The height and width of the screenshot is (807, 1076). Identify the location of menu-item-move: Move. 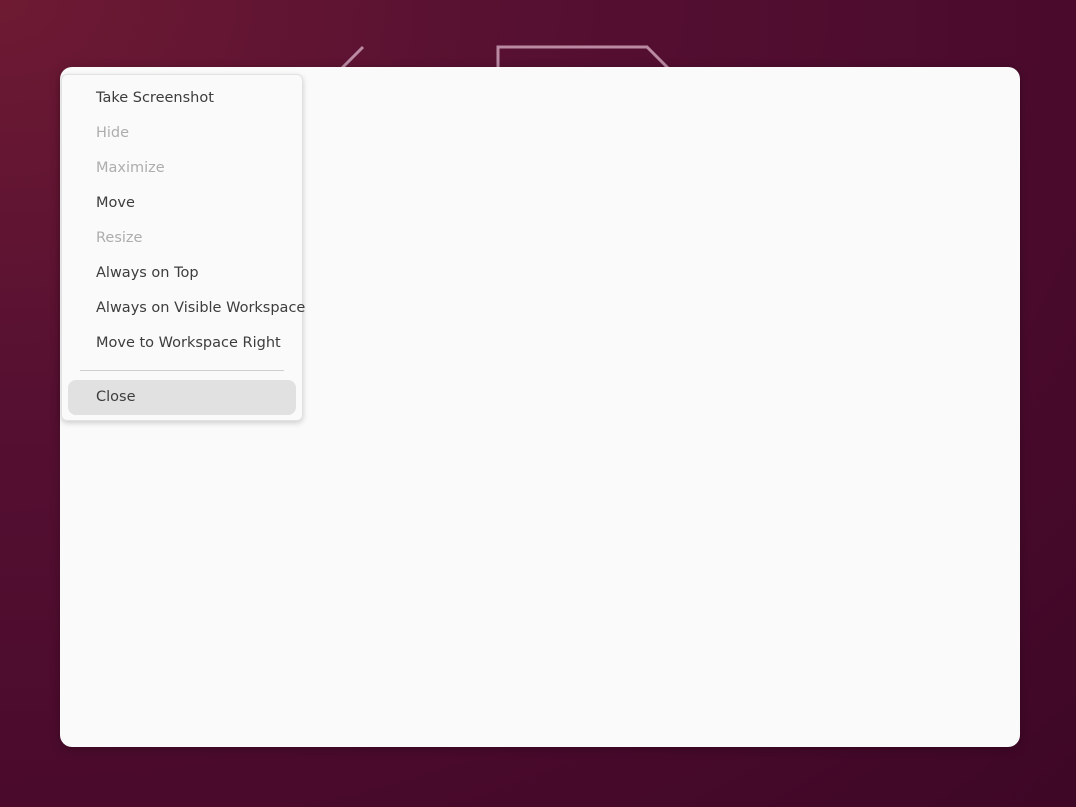
(182, 203).